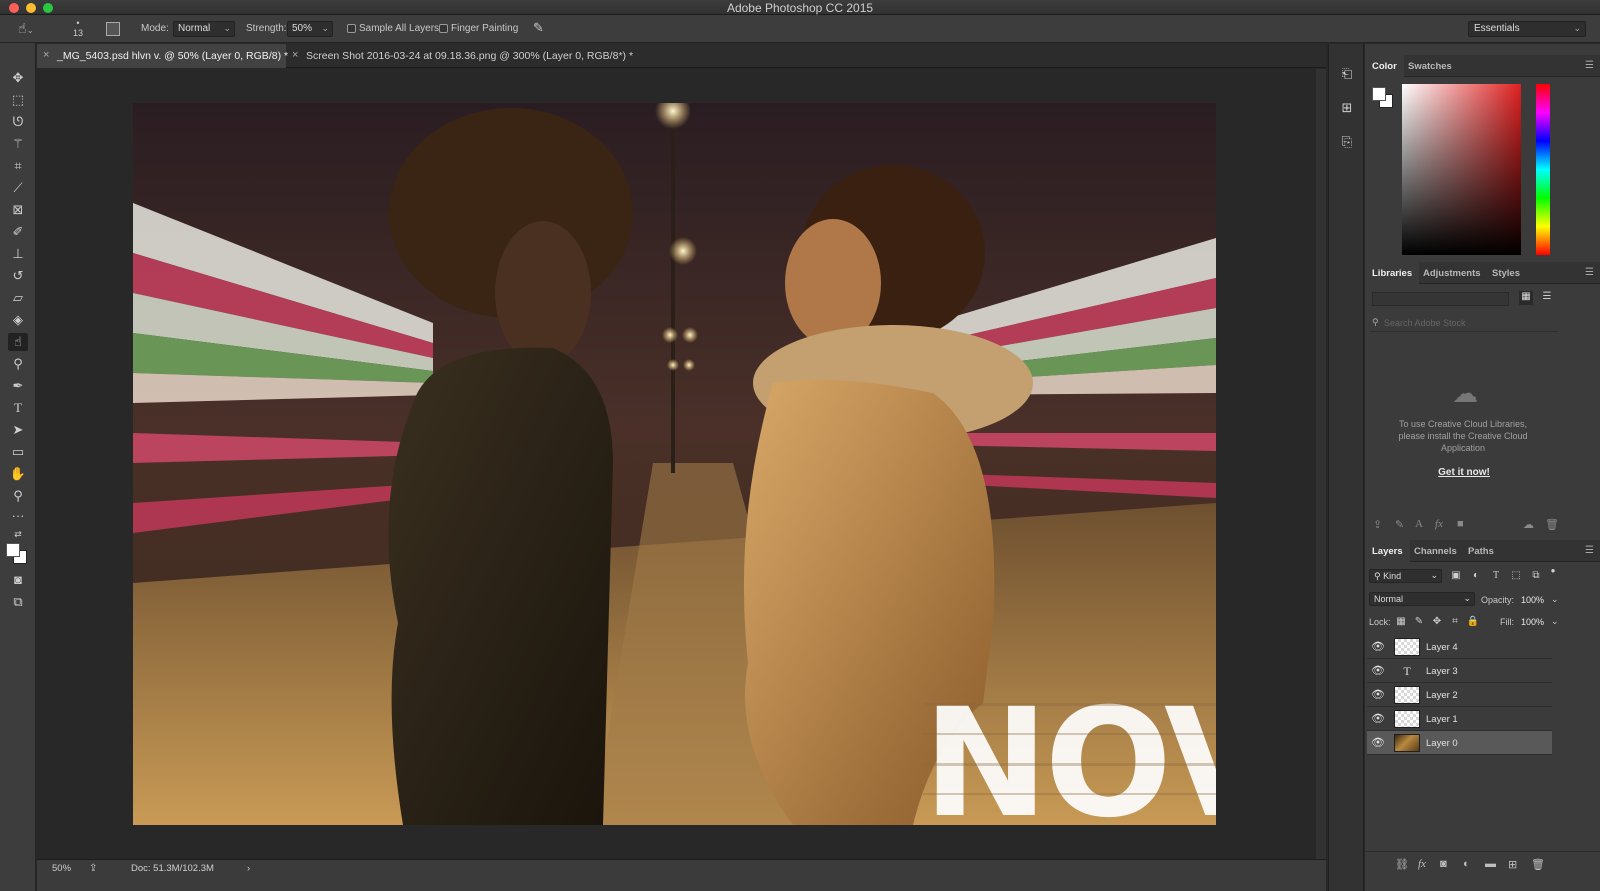  What do you see at coordinates (1392, 273) in the screenshot?
I see `tab-libraries: Libraries` at bounding box center [1392, 273].